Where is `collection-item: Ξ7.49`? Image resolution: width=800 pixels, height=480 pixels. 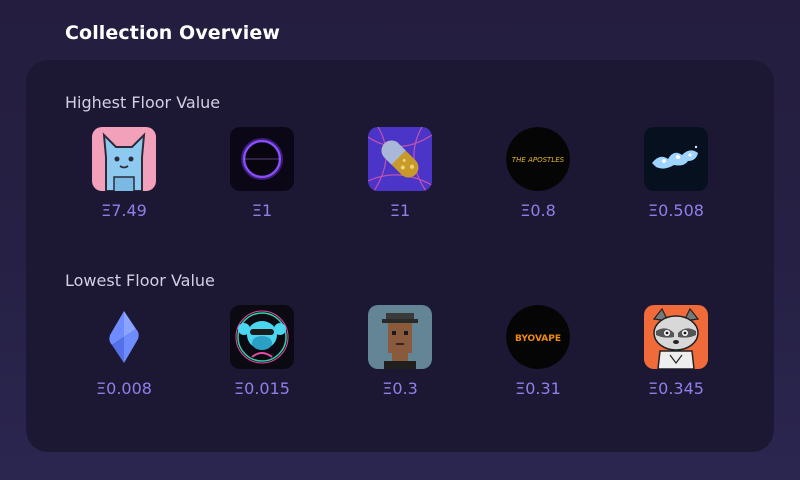 collection-item: Ξ7.49 is located at coordinates (124, 173).